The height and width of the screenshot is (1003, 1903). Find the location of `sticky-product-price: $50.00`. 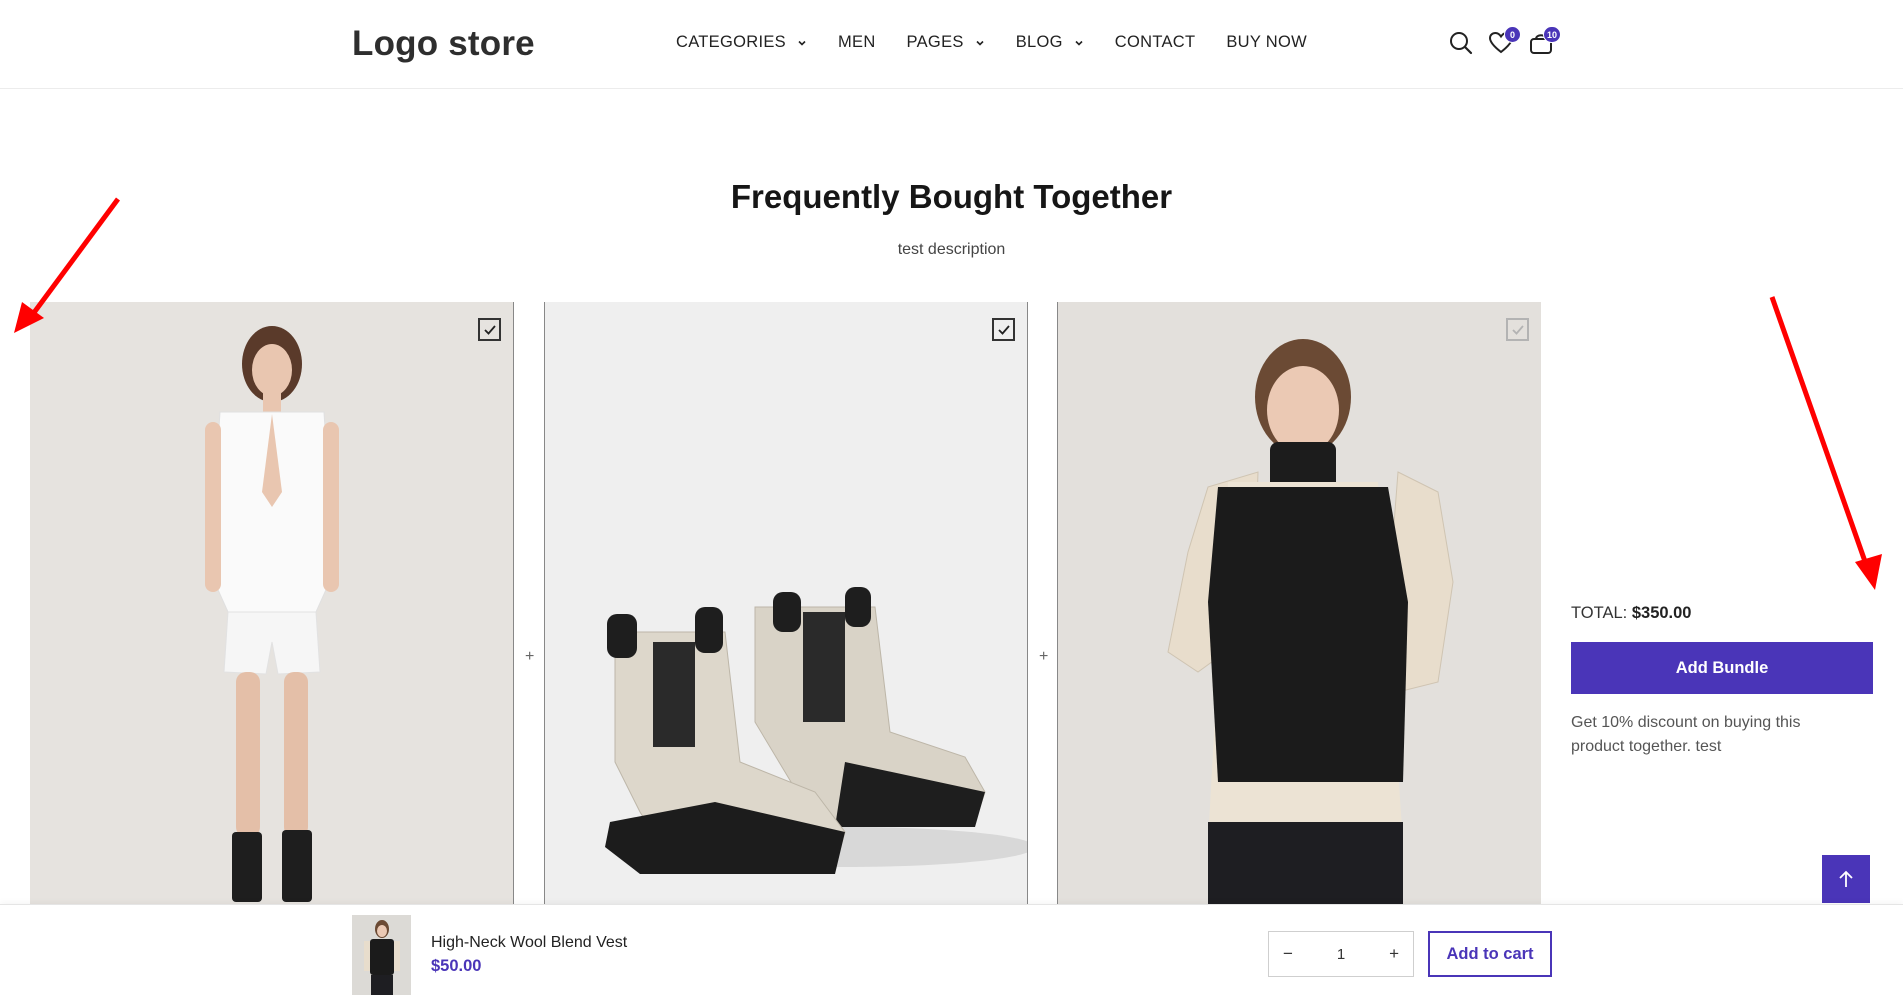

sticky-product-price: $50.00 is located at coordinates (456, 966).